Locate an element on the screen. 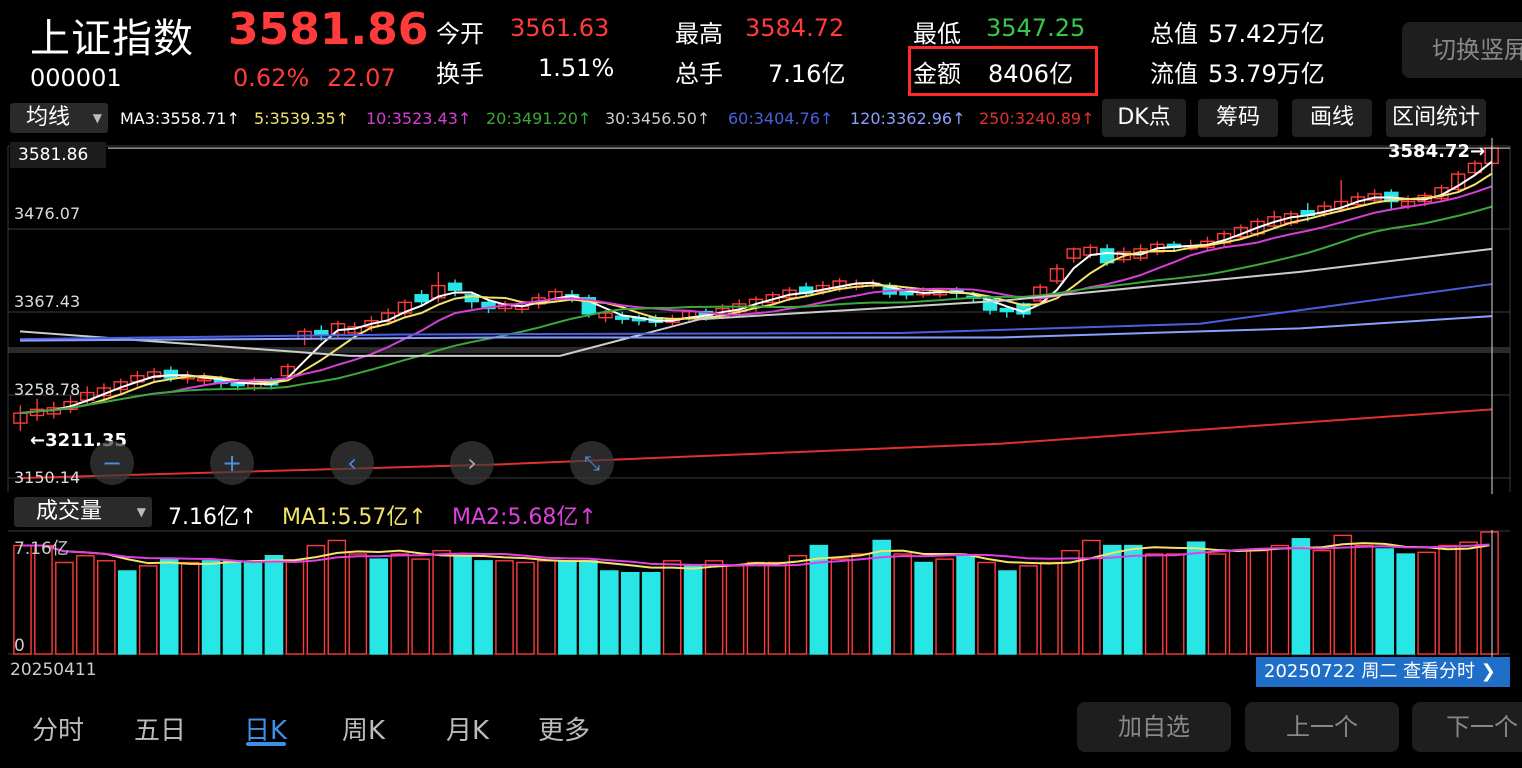 The width and height of the screenshot is (1522, 768). ma-value: 10:3523.43↑ is located at coordinates (419, 118).